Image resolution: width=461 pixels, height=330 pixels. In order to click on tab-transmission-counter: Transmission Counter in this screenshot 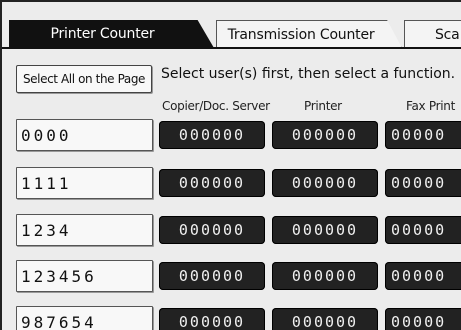, I will do `click(309, 34)`.